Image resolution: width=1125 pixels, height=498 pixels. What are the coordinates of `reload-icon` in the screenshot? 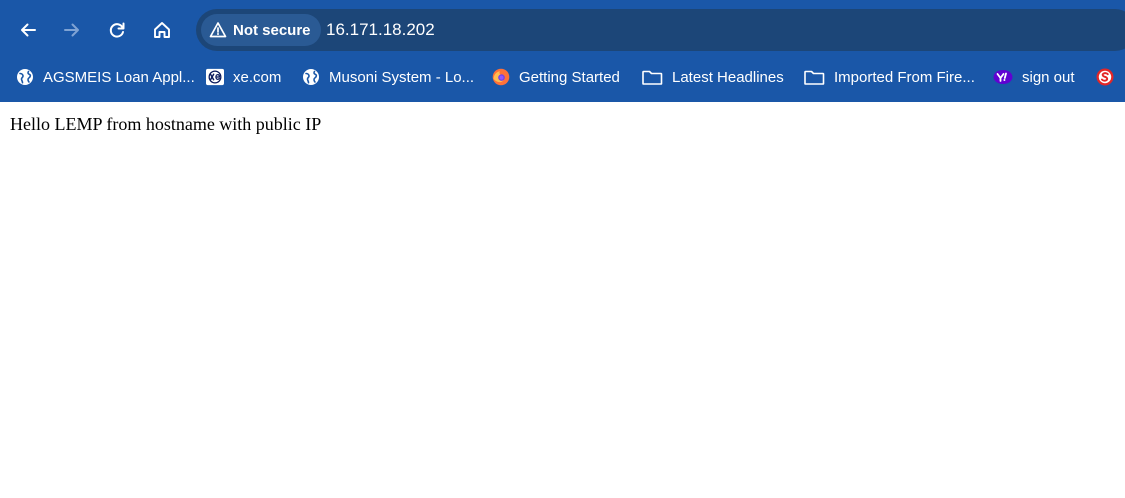 It's located at (117, 30).